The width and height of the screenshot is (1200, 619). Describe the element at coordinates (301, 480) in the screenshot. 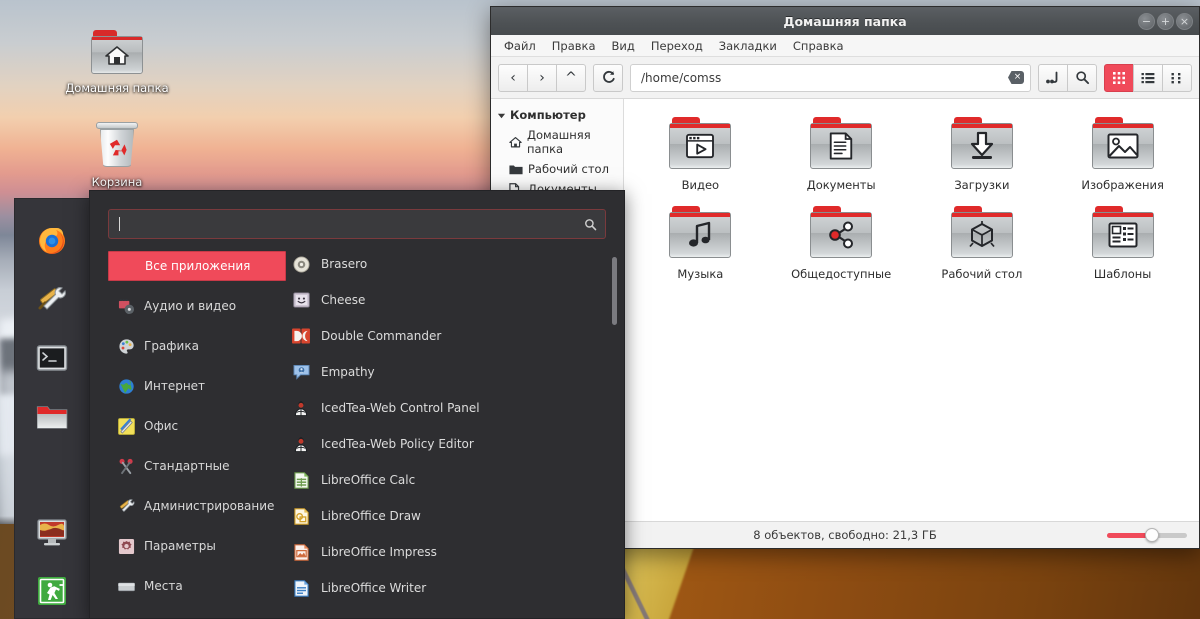

I see `libreoffice-calc-icon` at that location.